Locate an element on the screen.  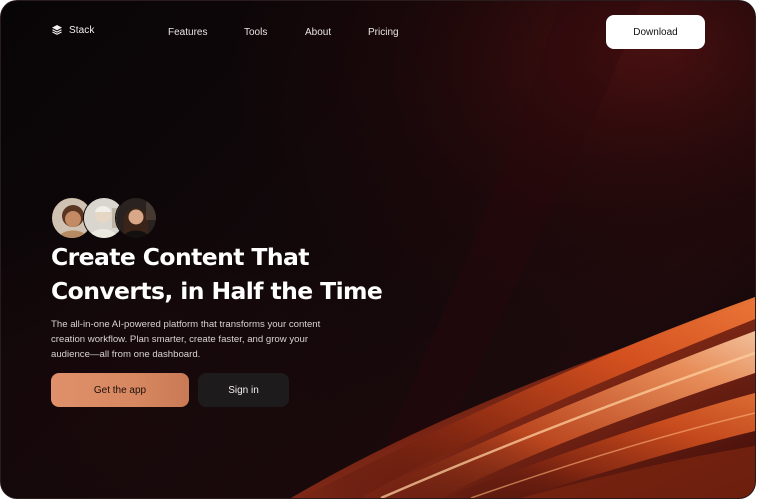
download-button: Download is located at coordinates (655, 32).